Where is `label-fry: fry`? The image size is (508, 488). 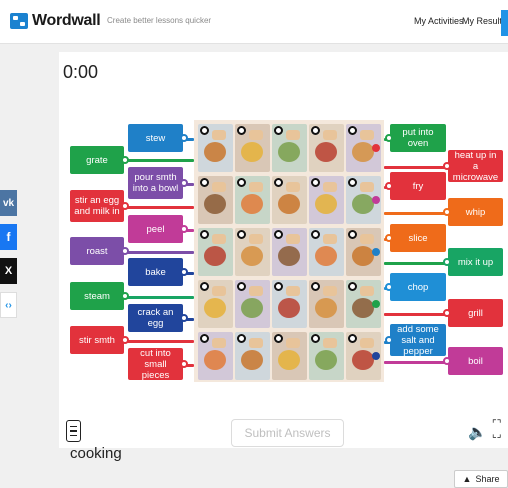 label-fry: fry is located at coordinates (415, 186).